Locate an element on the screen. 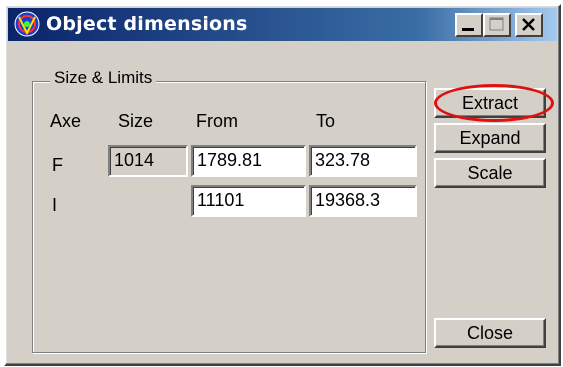  row-i-axe: I is located at coordinates (55, 205).